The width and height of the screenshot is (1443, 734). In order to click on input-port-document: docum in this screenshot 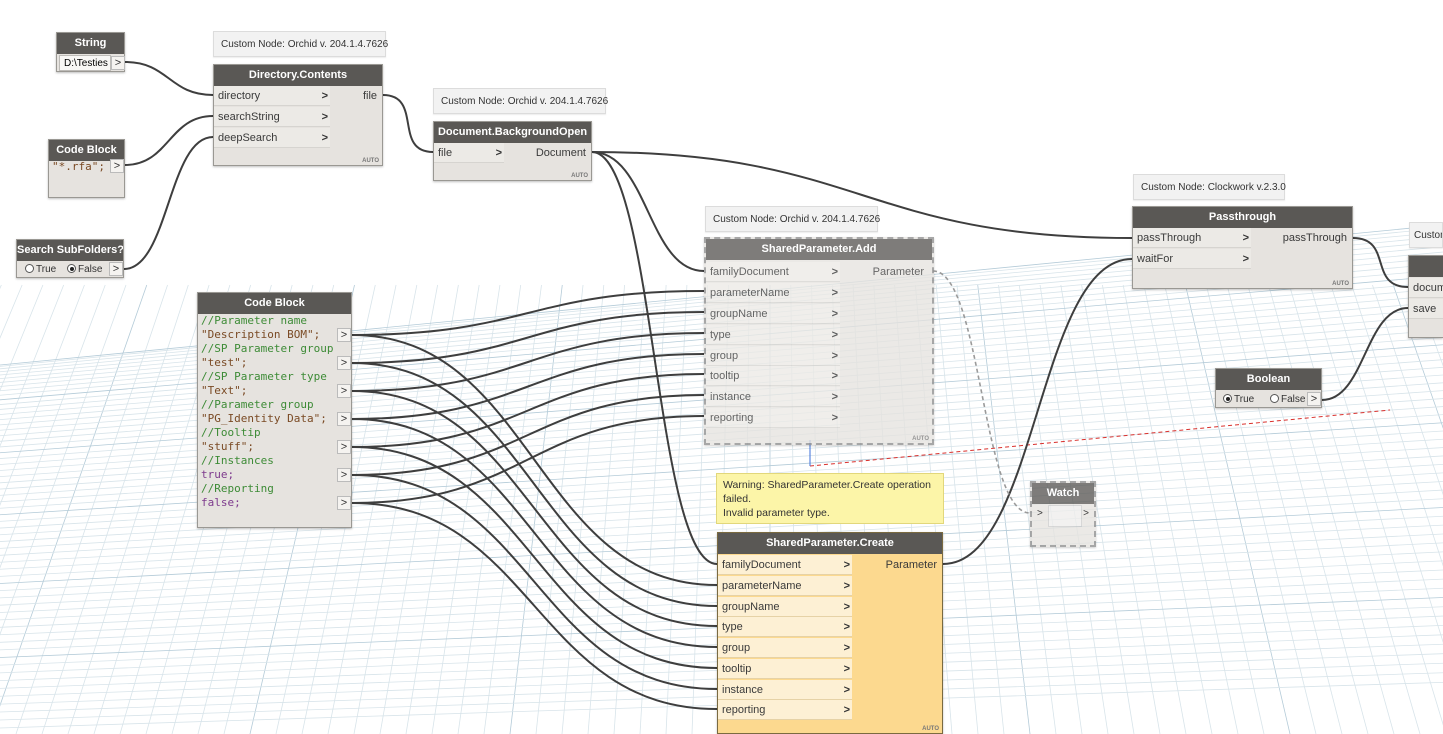, I will do `click(1426, 288)`.